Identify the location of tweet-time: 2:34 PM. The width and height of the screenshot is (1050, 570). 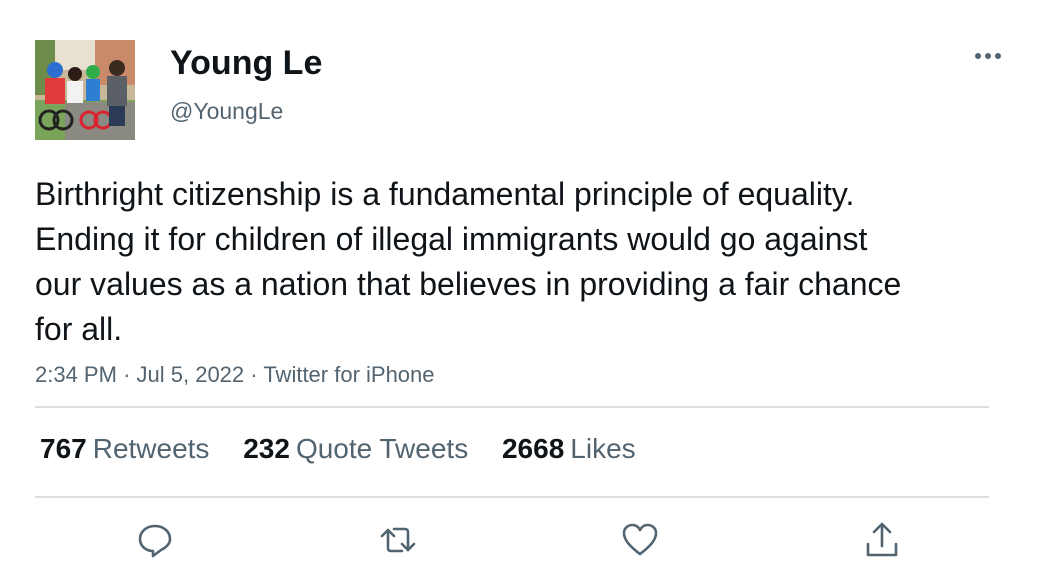
(76, 374).